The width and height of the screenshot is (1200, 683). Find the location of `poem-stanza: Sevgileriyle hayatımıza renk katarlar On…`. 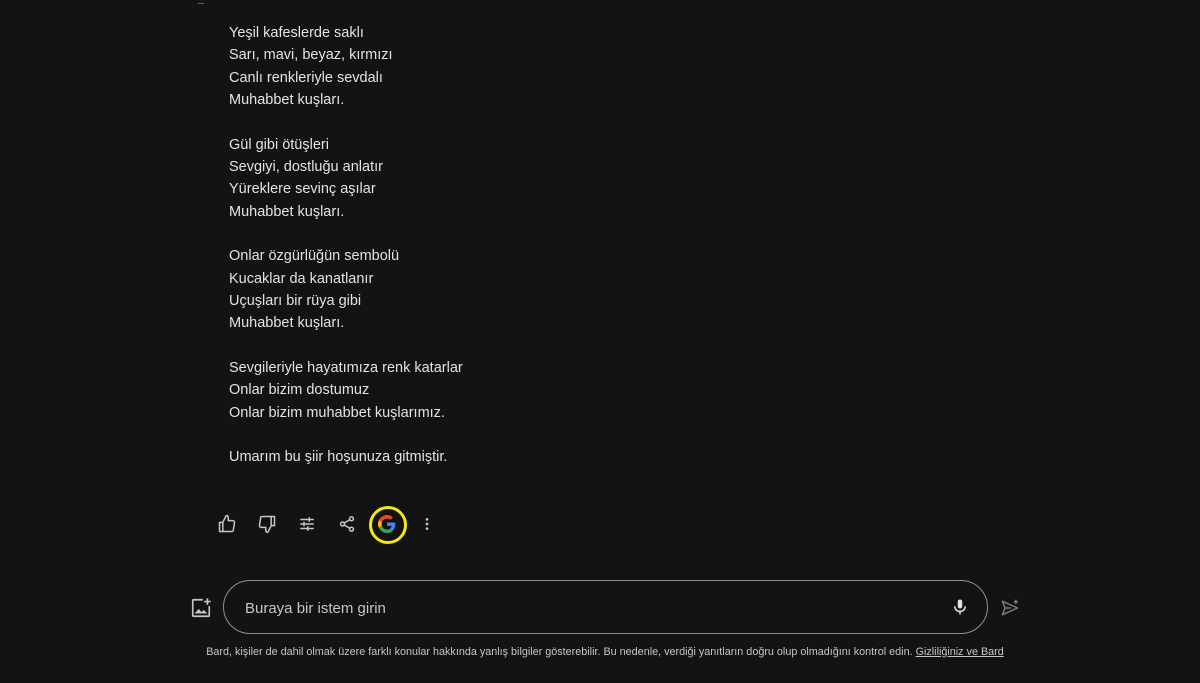

poem-stanza: Sevgileriyle hayatımıza renk katarlar On… is located at coordinates (579, 390).